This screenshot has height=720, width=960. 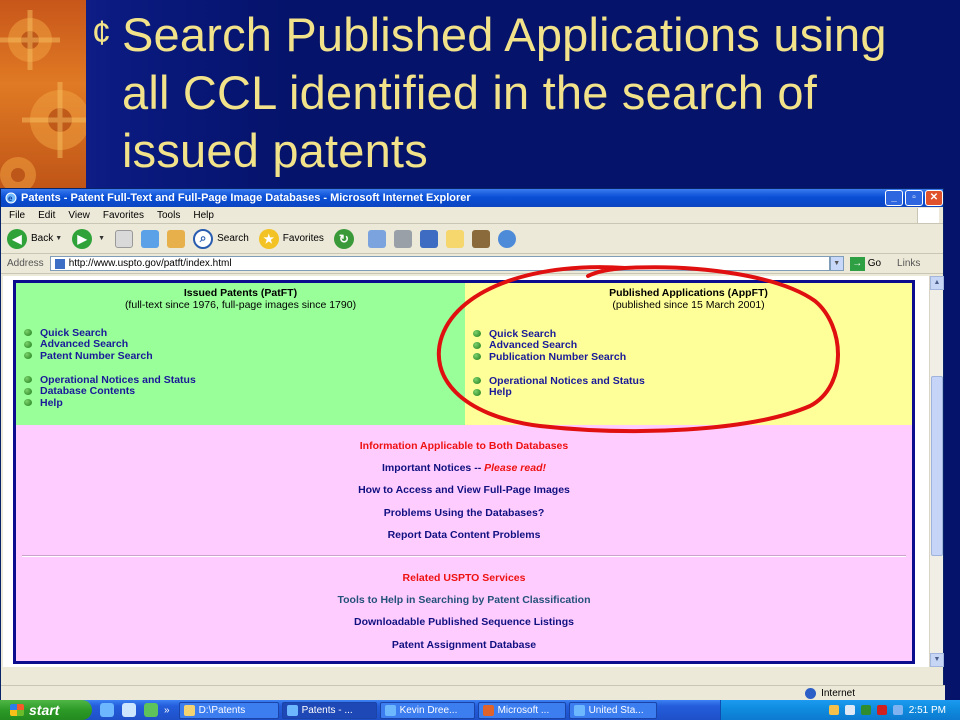 What do you see at coordinates (129, 710) in the screenshot?
I see `quicklaunch-desktop-icon` at bounding box center [129, 710].